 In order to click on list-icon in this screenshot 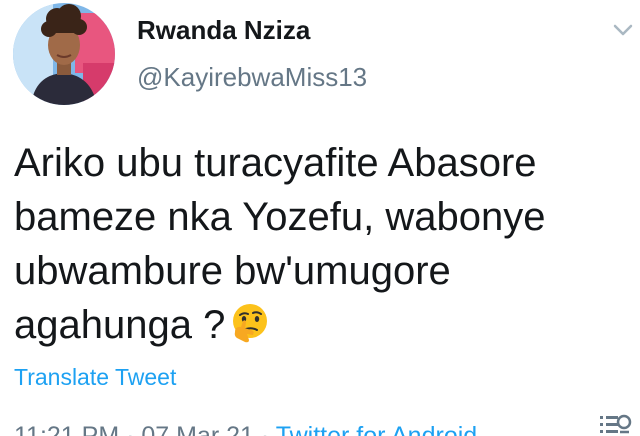, I will do `click(615, 423)`.